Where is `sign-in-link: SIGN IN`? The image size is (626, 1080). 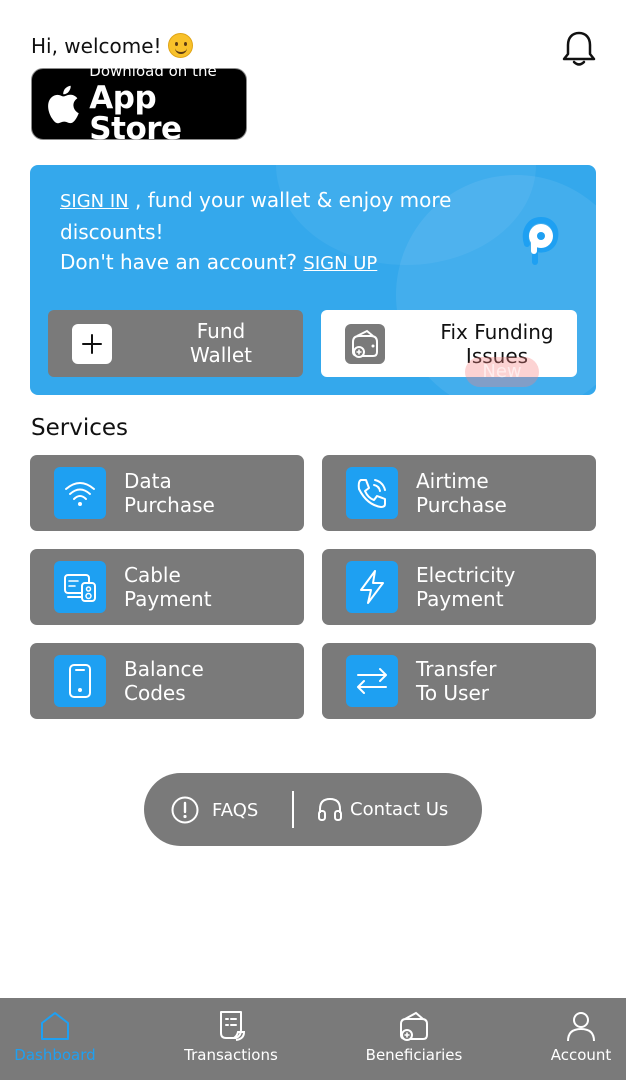 sign-in-link: SIGN IN is located at coordinates (94, 201).